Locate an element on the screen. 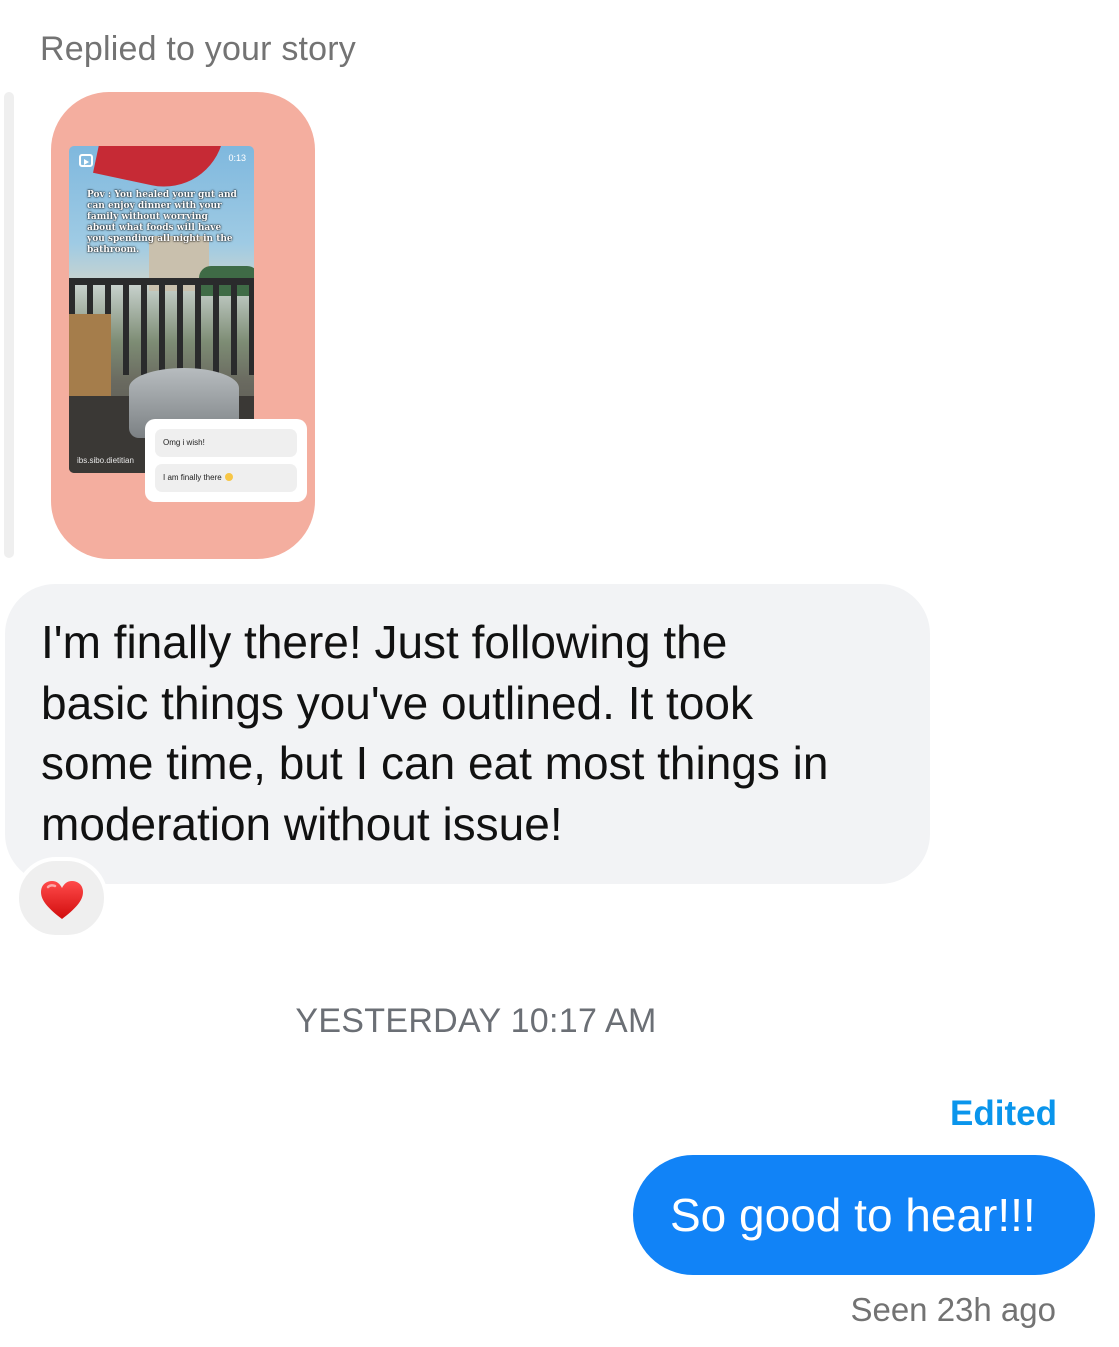  outgoing-message-bubble: So good to hear!!! is located at coordinates (864, 1215).